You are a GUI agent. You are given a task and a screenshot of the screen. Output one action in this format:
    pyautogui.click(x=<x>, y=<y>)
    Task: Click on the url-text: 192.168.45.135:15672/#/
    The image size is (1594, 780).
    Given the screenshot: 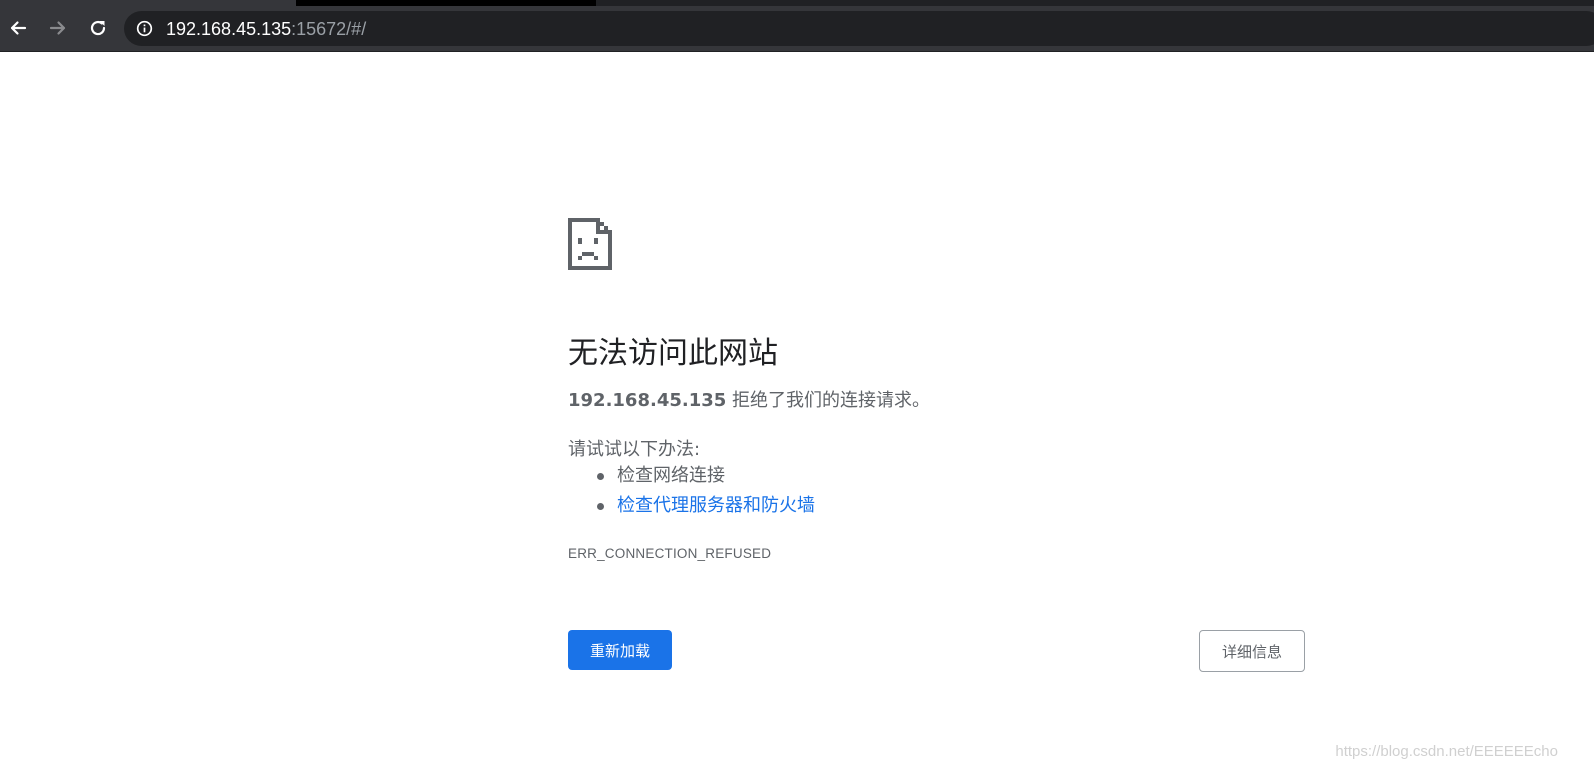 What is the action you would take?
    pyautogui.click(x=266, y=29)
    